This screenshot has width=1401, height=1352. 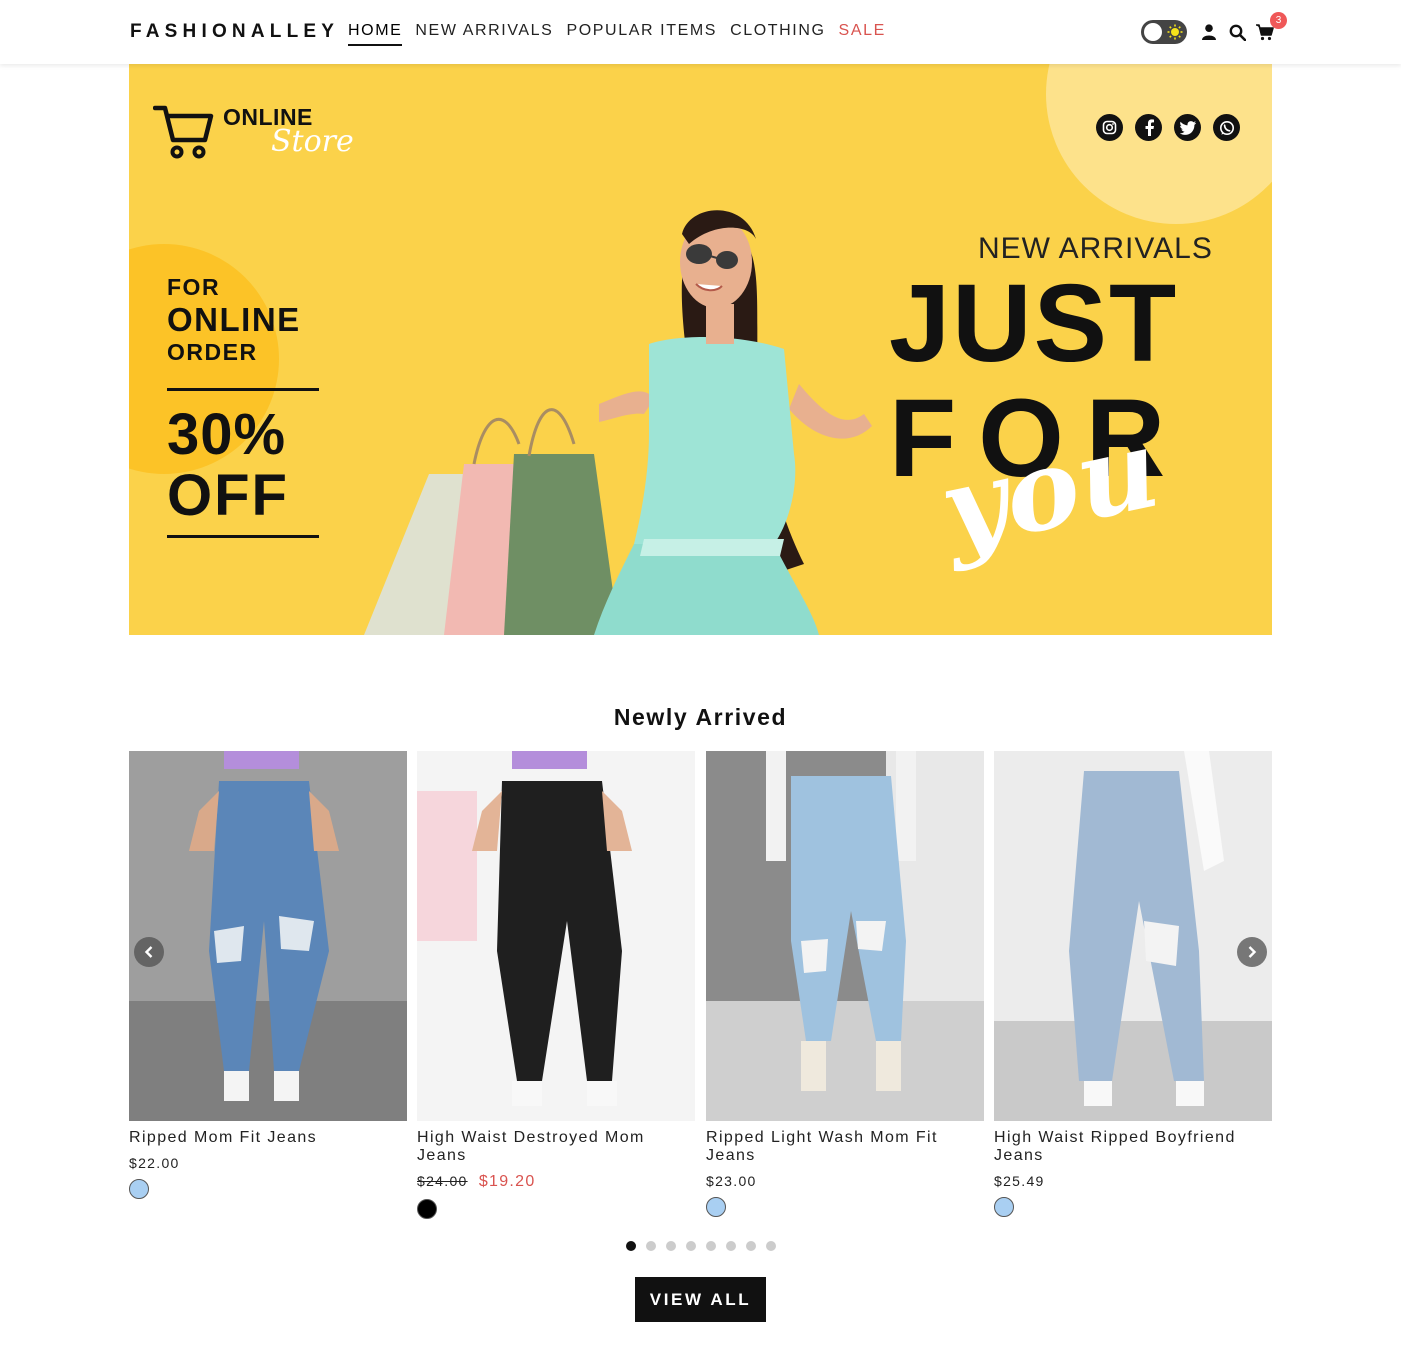 I want to click on headline-just: JUST, so click(x=1034, y=323).